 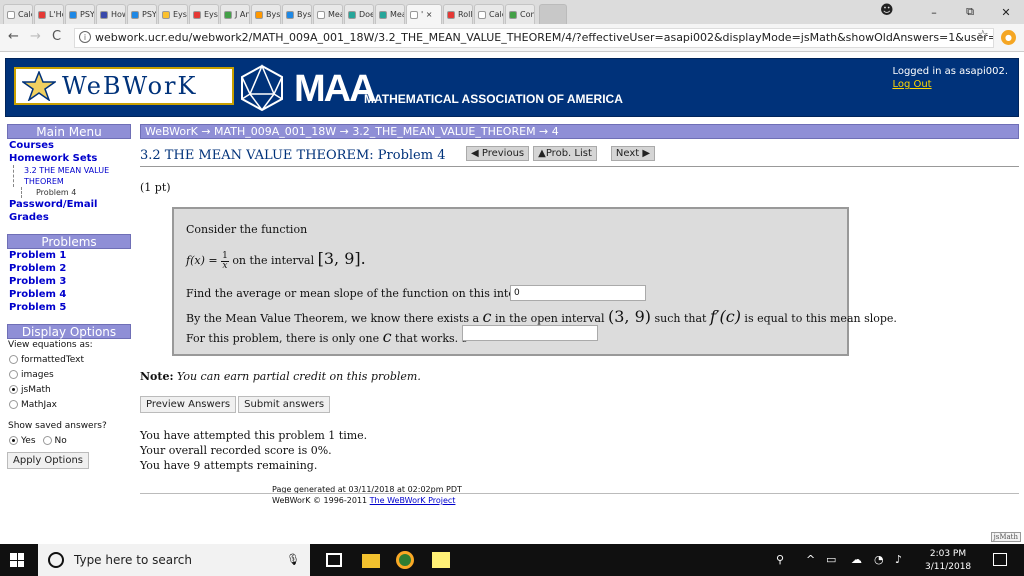 I want to click on submit-answers-button: Submit answers, so click(x=284, y=404).